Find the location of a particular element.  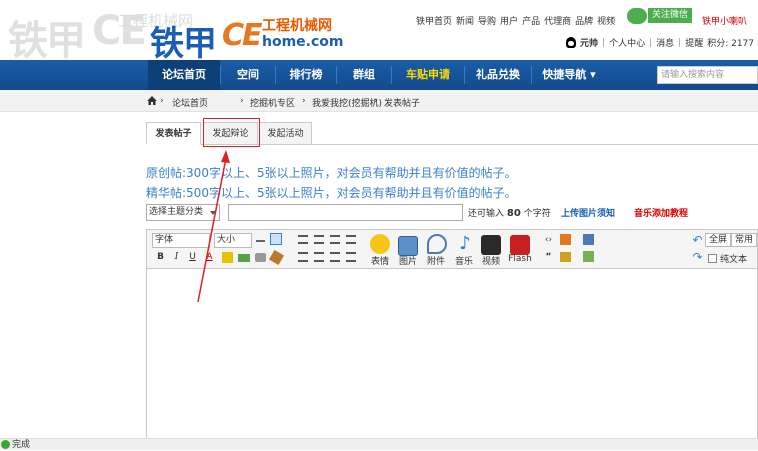

nav-groups: 群组 is located at coordinates (364, 75).